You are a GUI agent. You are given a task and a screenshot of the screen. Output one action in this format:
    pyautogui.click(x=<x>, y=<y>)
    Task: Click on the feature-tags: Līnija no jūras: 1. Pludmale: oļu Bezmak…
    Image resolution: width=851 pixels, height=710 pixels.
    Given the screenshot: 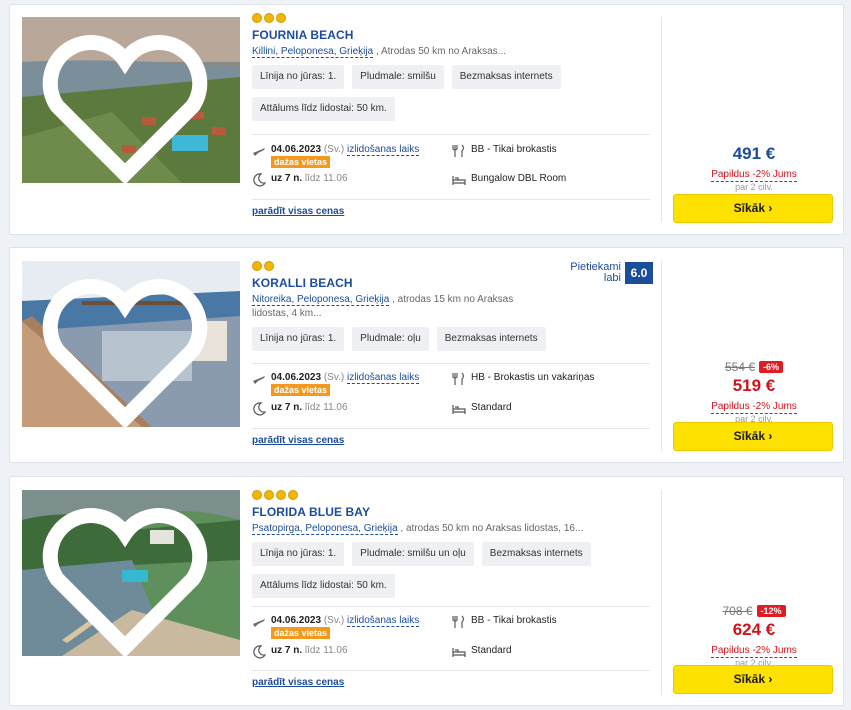 What is the action you would take?
    pyautogui.click(x=451, y=339)
    